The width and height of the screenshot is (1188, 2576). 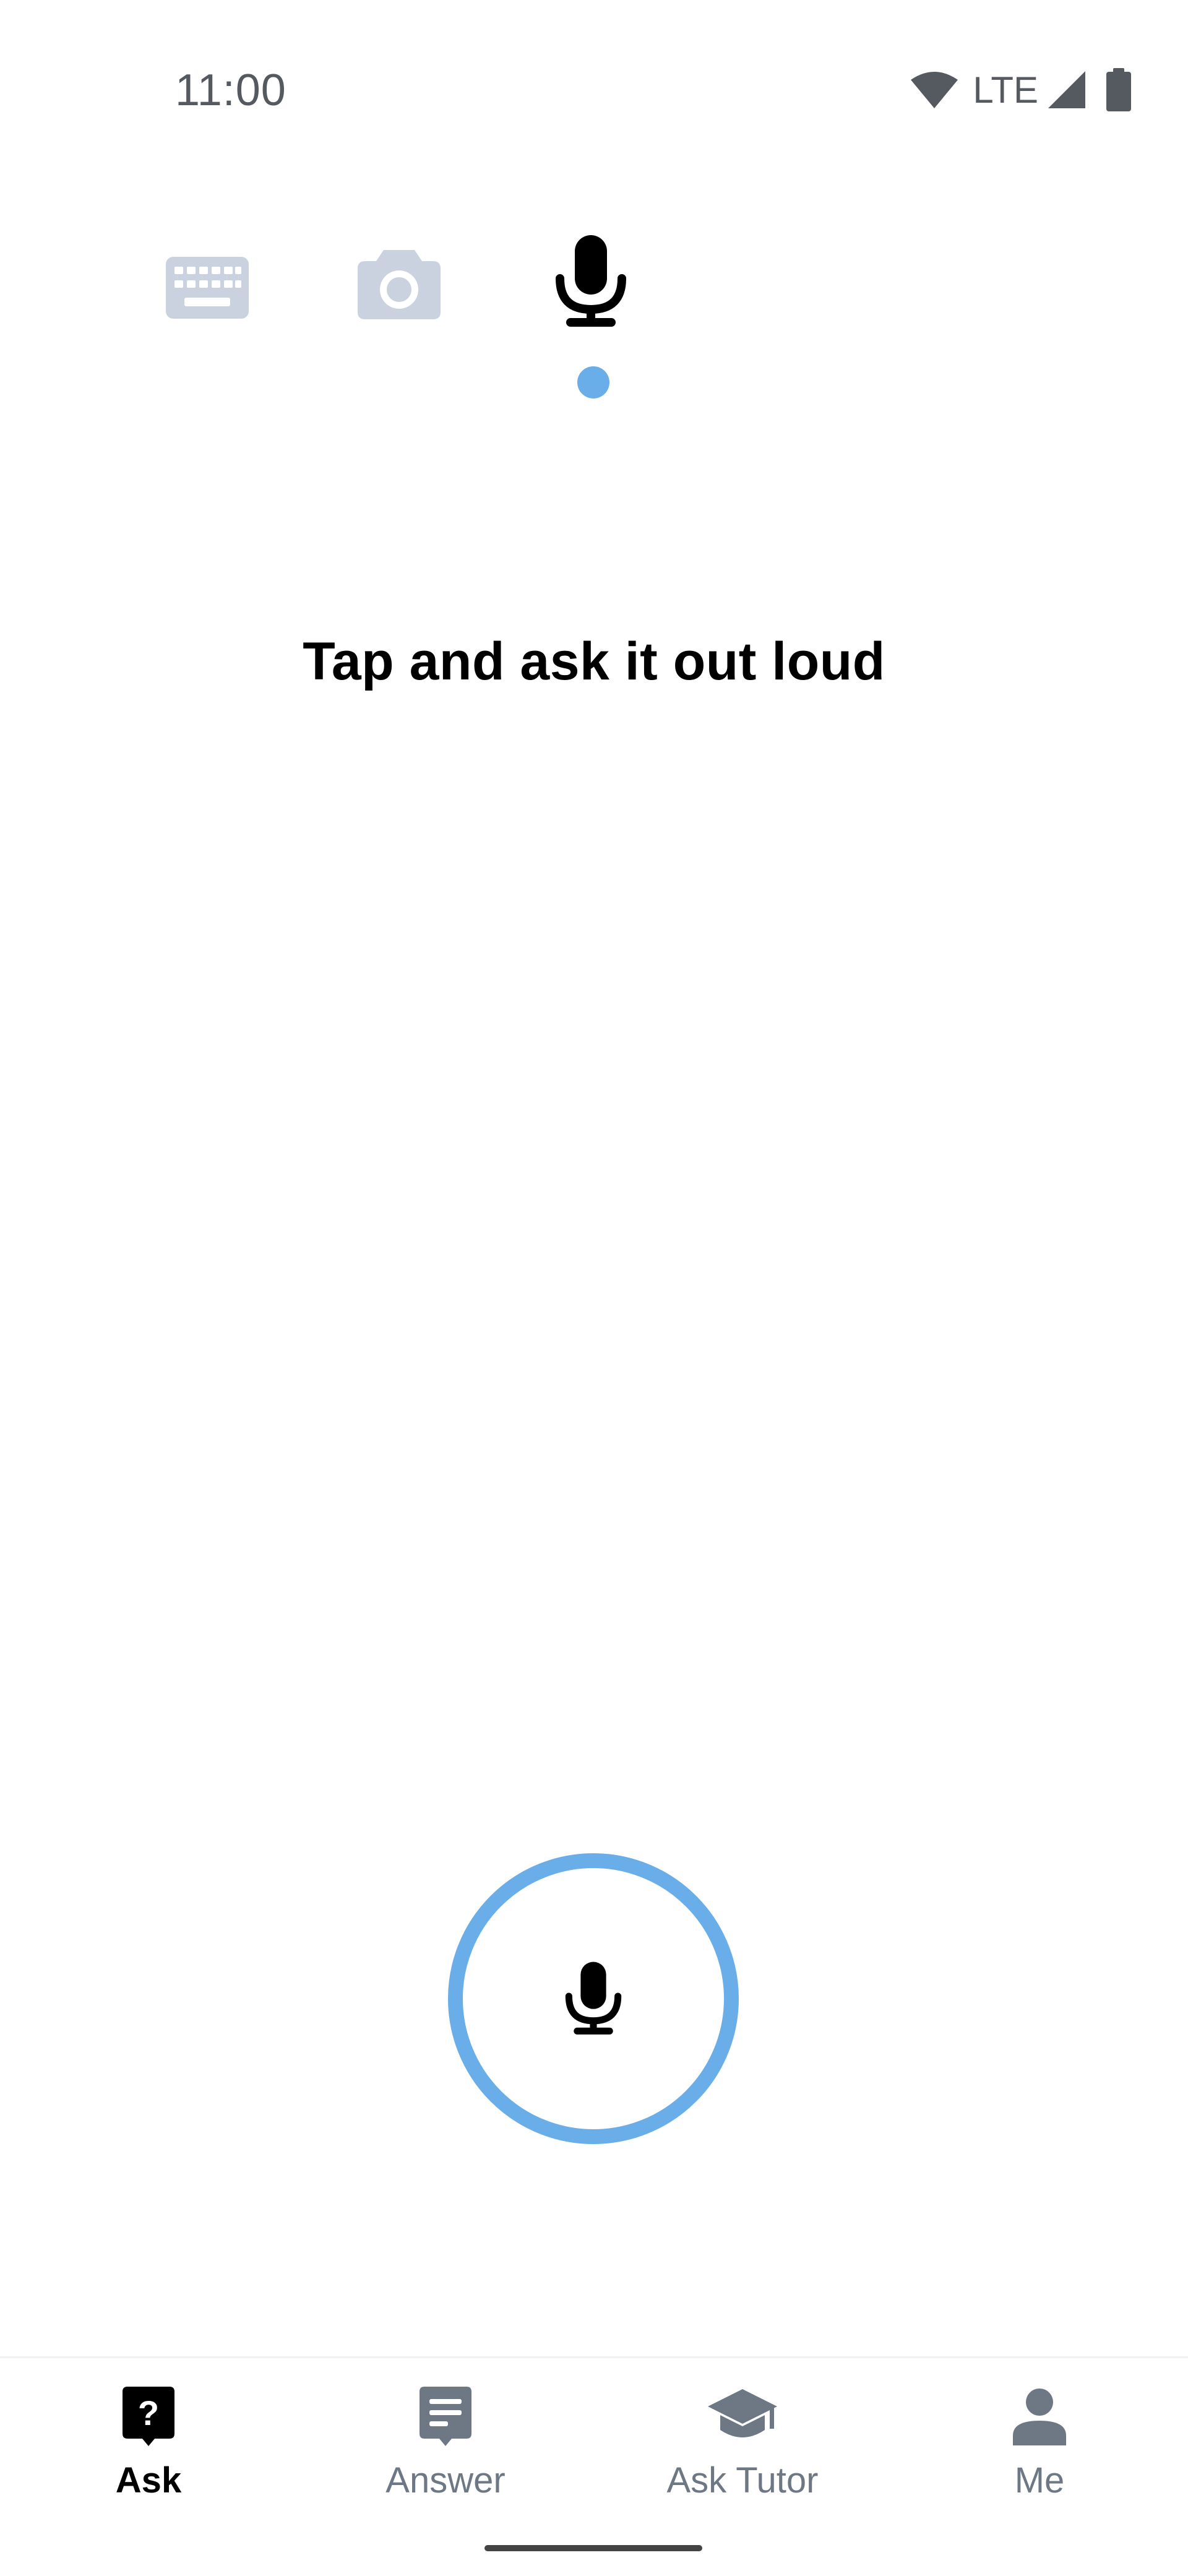 I want to click on nav-item-ask-tutor: Ask Tutor, so click(x=742, y=2451).